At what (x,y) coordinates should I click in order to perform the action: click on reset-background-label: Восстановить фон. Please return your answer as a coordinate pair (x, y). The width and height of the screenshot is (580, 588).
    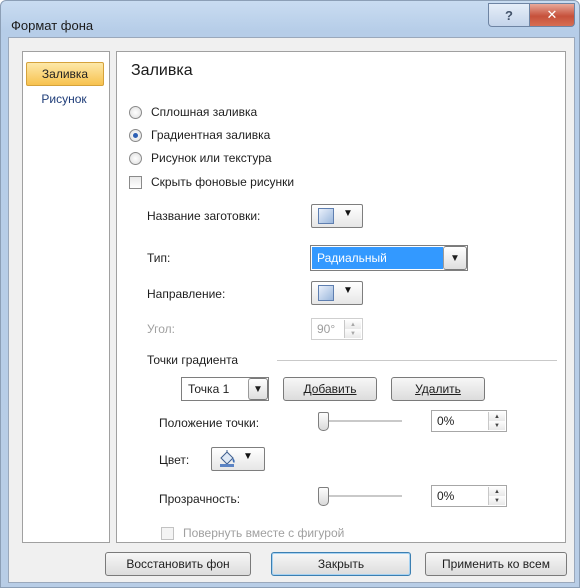
    Looking at the image, I should click on (178, 564).